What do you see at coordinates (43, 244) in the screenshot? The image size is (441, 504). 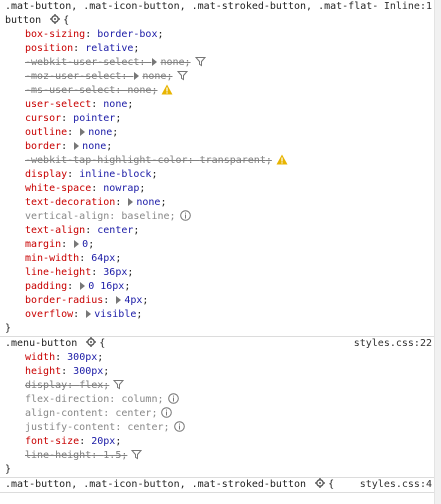 I see `property-name: margin` at bounding box center [43, 244].